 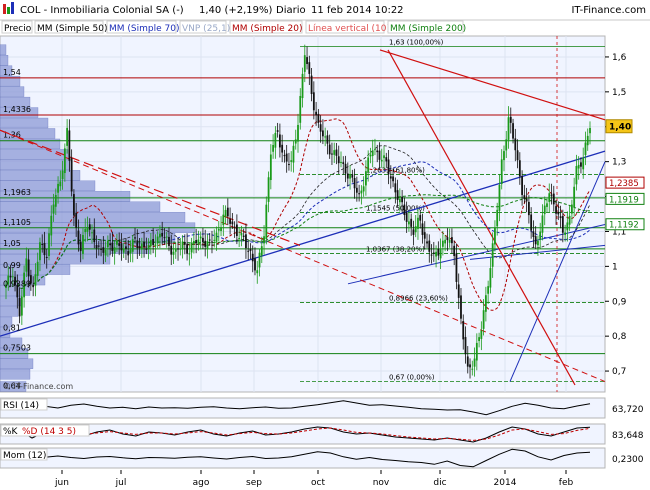 I want to click on legend-item-6: MM (Simple 200), so click(x=428, y=29).